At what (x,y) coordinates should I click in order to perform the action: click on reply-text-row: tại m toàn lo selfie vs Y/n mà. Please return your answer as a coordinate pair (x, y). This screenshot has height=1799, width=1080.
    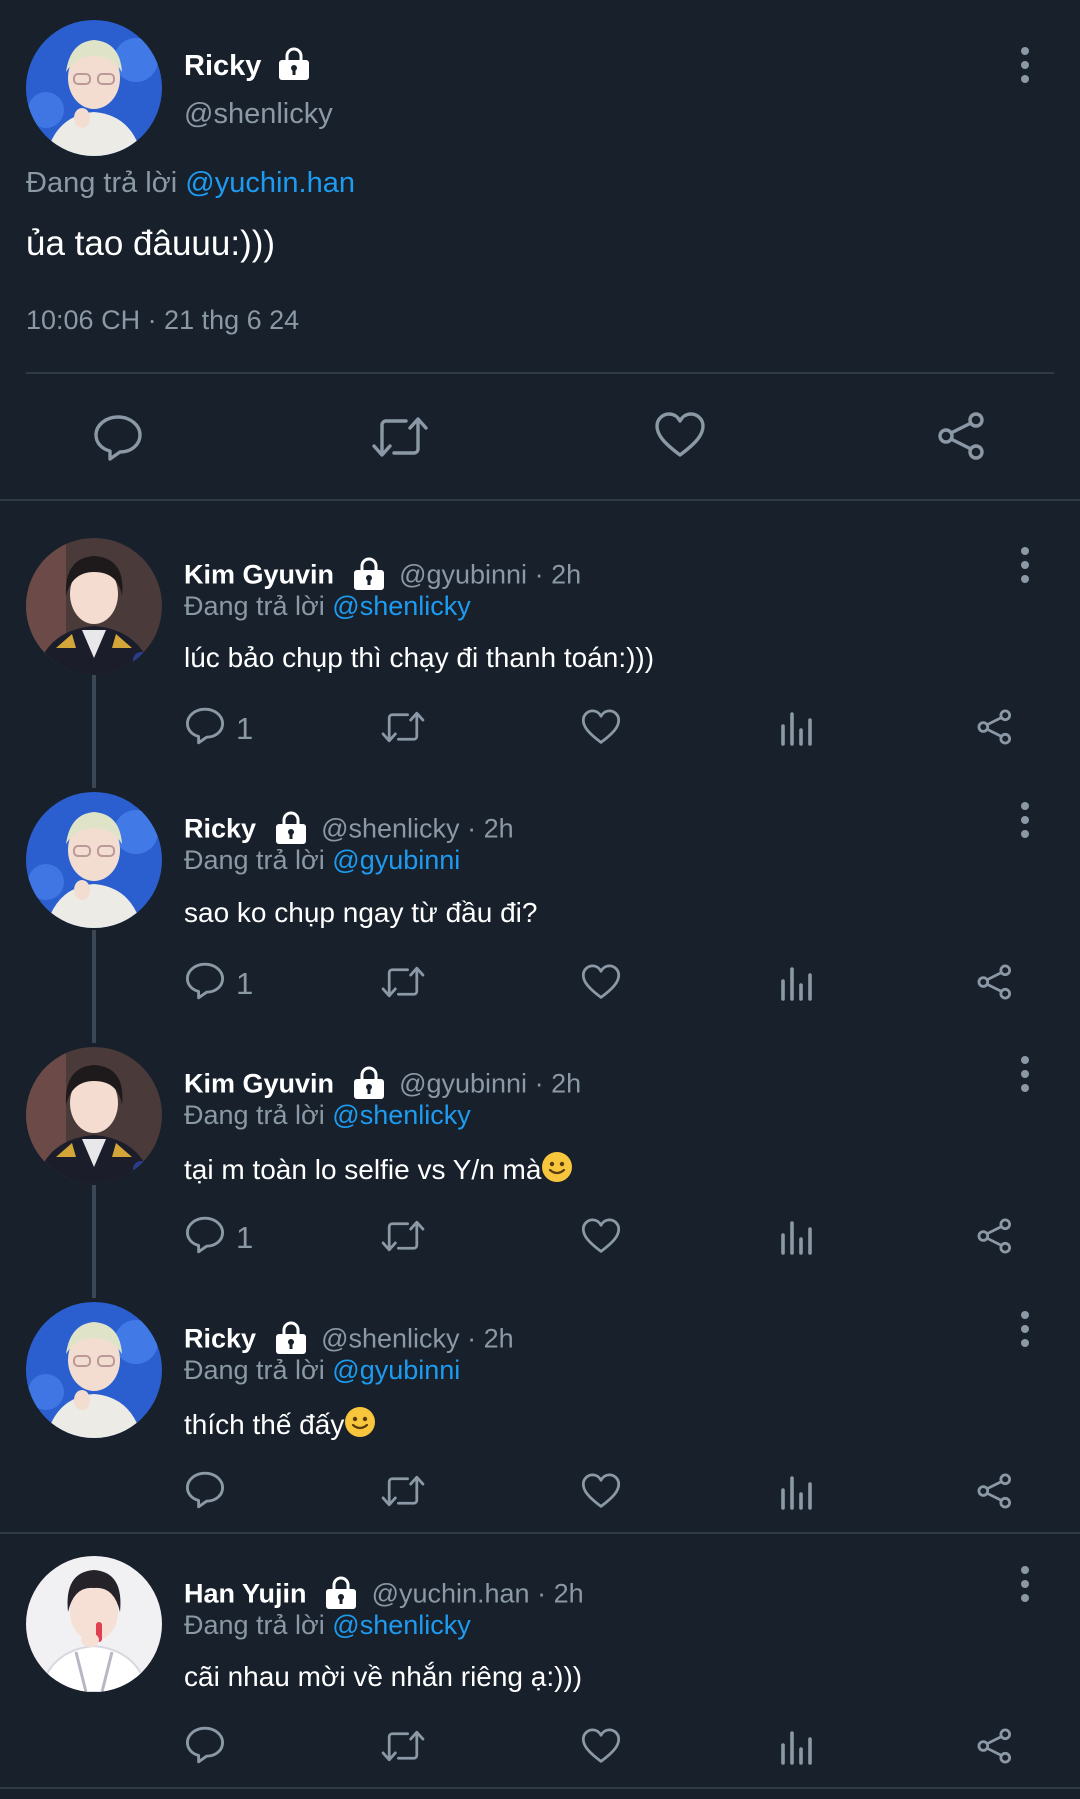
    Looking at the image, I should click on (378, 1170).